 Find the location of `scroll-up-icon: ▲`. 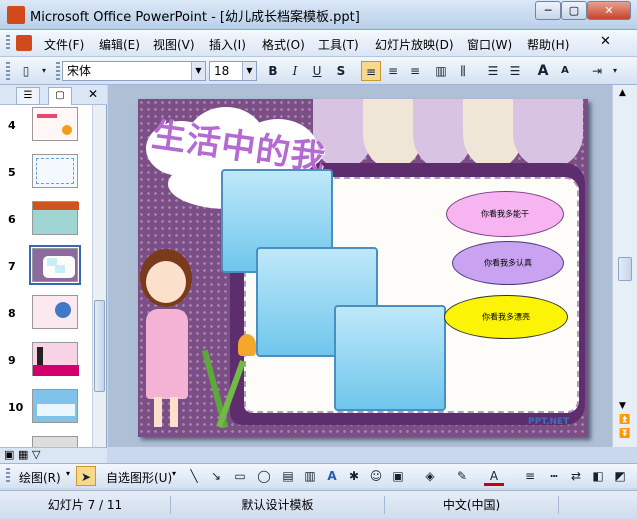

scroll-up-icon: ▲ is located at coordinates (622, 93).